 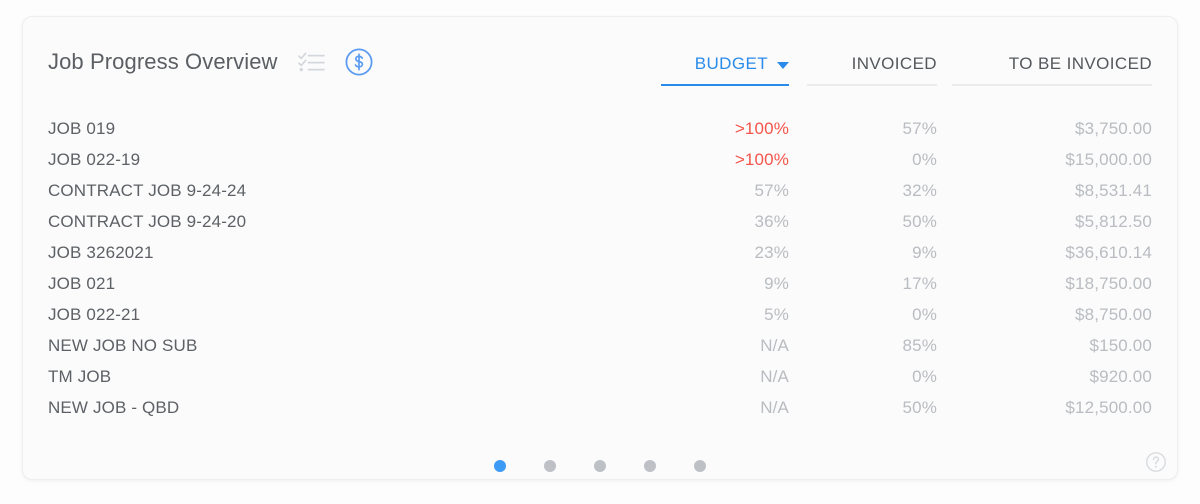 I want to click on title-group: Job Progress Overview, so click(x=211, y=62).